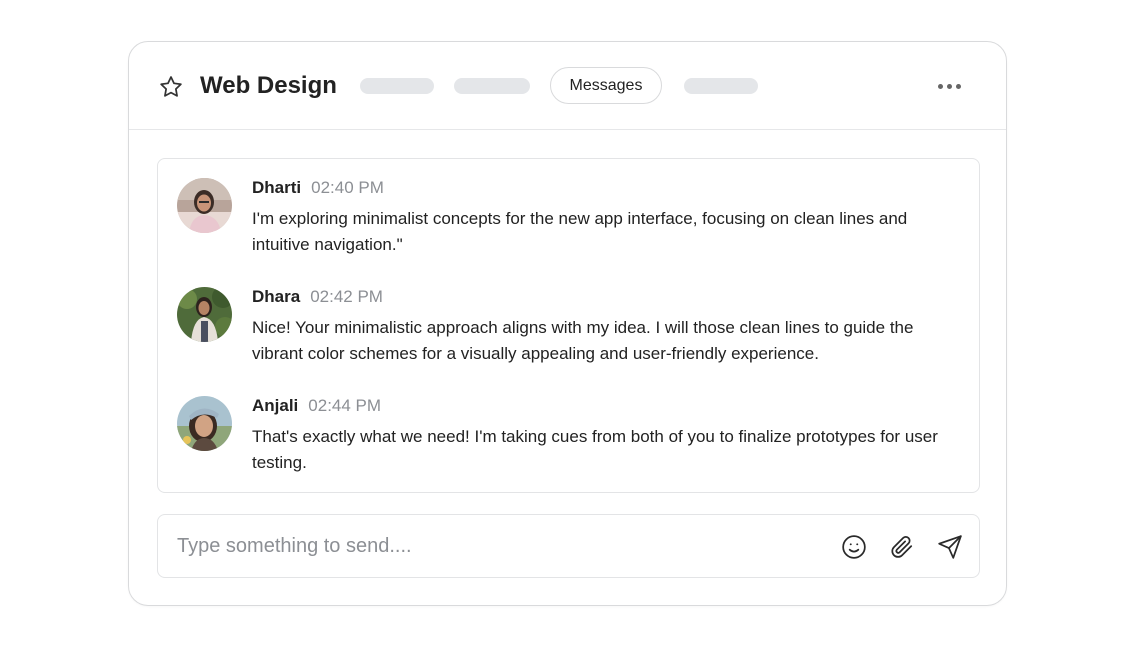  Describe the element at coordinates (346, 296) in the screenshot. I see `message-time: 02:42 PM` at that location.